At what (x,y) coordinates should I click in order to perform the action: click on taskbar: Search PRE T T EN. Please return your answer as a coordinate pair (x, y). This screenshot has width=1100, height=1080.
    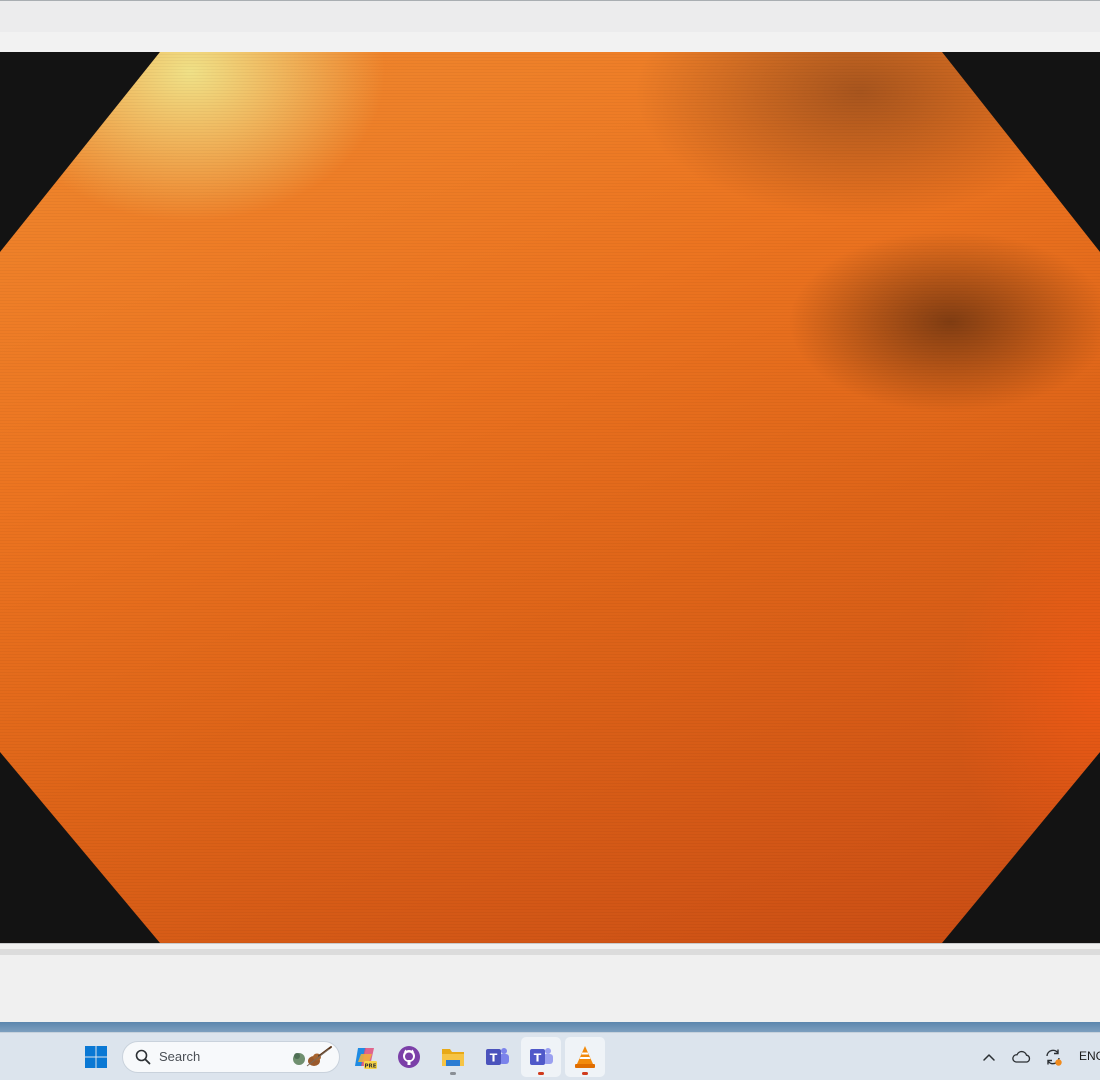
    Looking at the image, I should click on (550, 1056).